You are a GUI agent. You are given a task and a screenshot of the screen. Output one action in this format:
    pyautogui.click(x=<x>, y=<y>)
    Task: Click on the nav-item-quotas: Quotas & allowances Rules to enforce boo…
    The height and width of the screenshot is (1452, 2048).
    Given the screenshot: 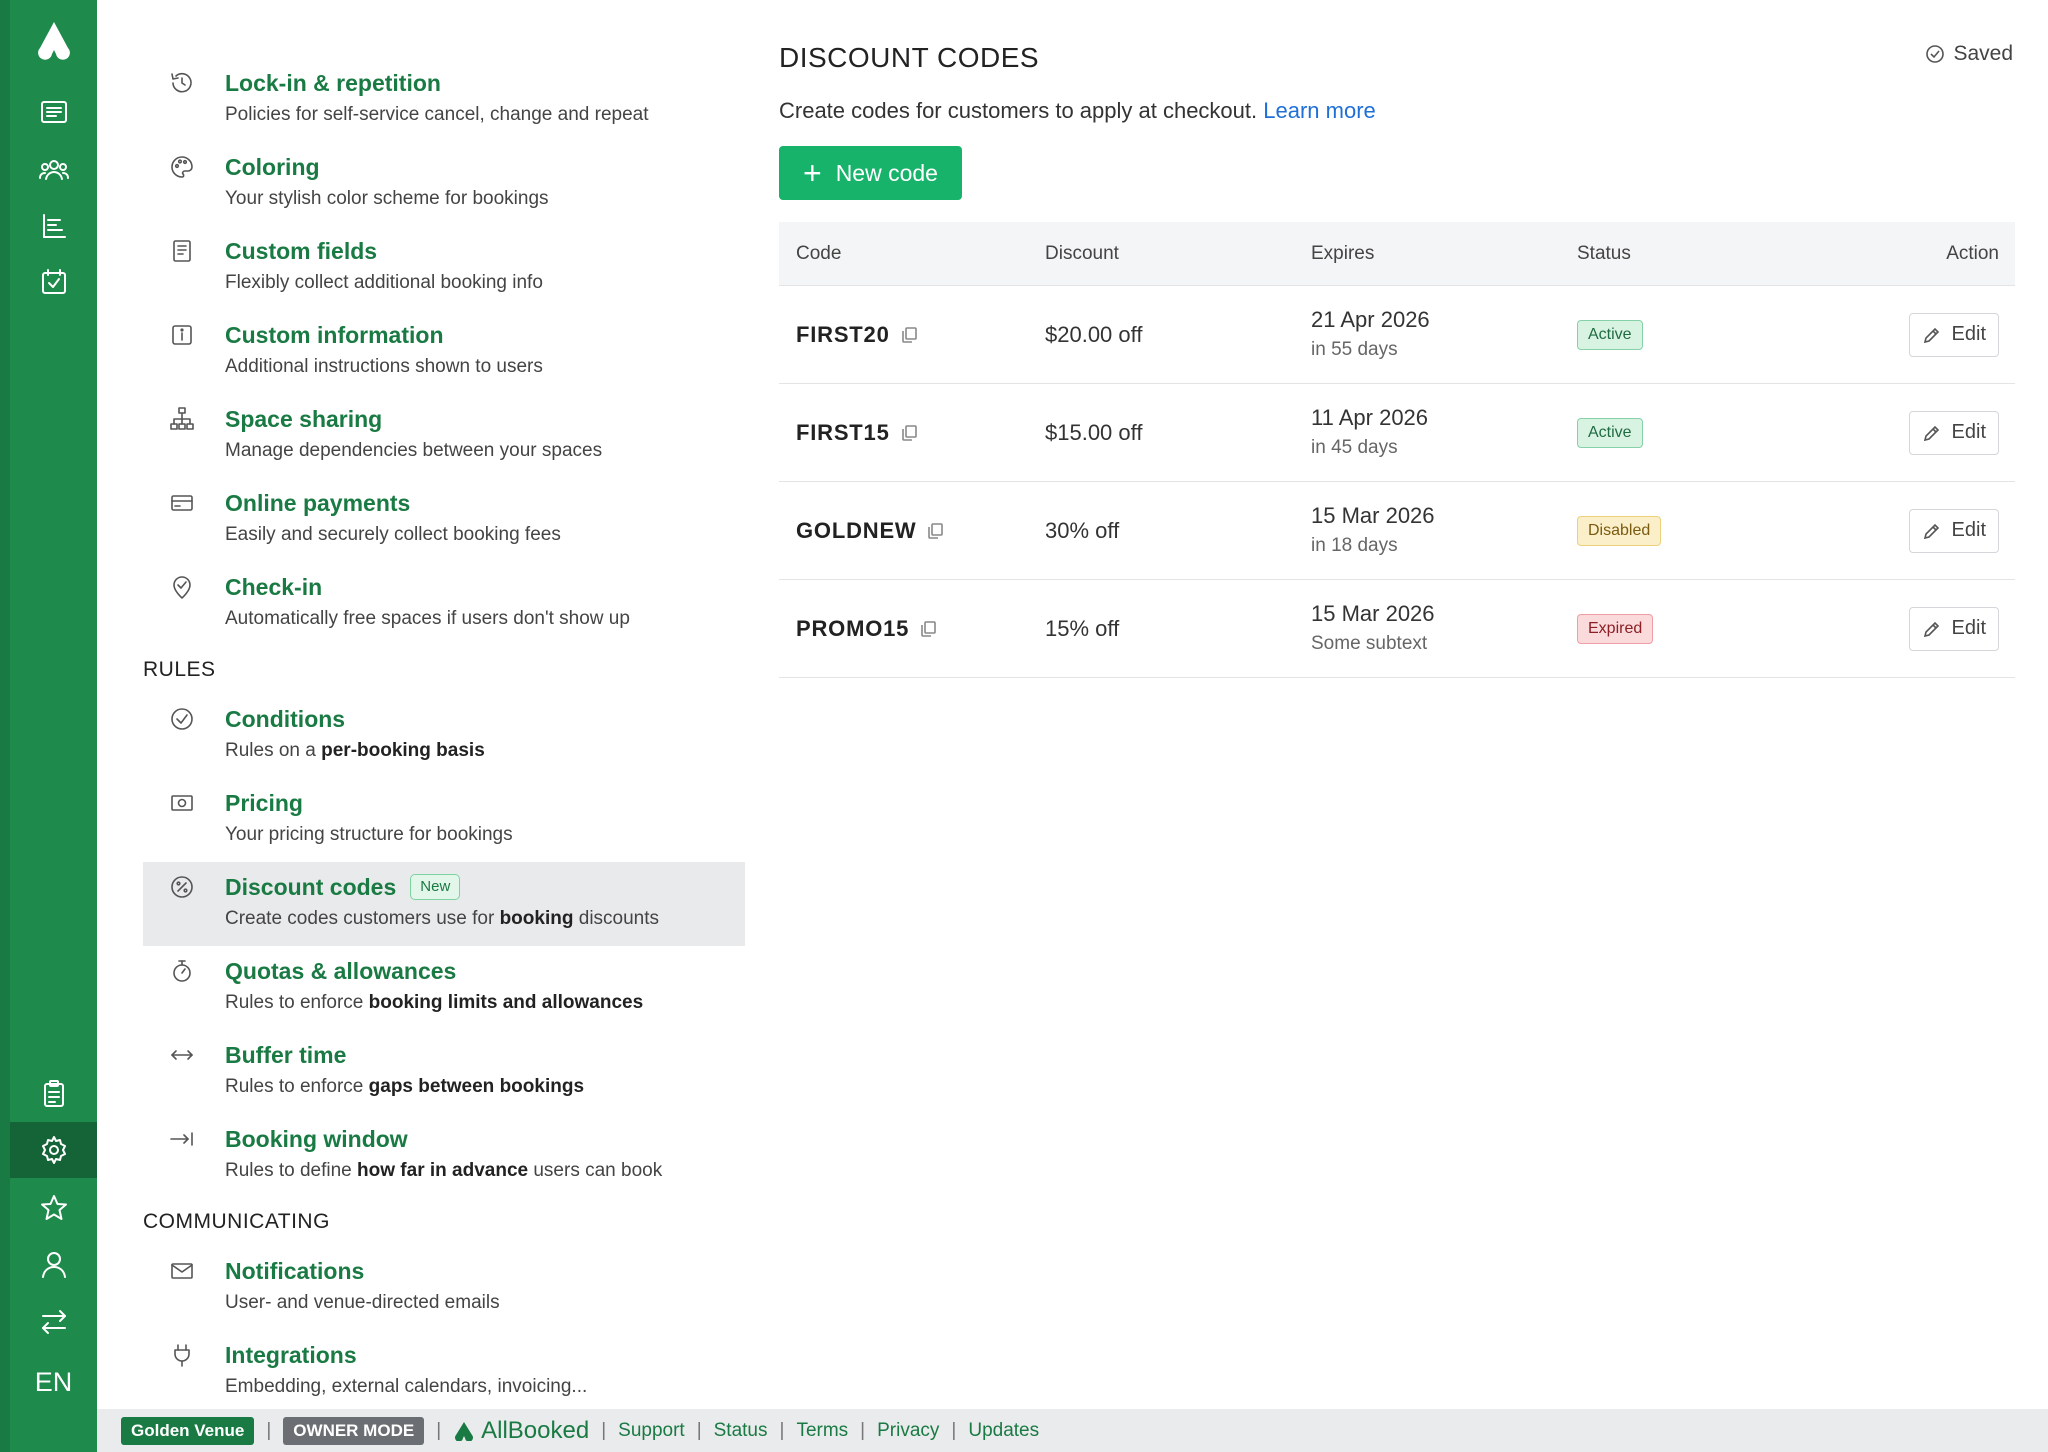 What is the action you would take?
    pyautogui.click(x=444, y=988)
    